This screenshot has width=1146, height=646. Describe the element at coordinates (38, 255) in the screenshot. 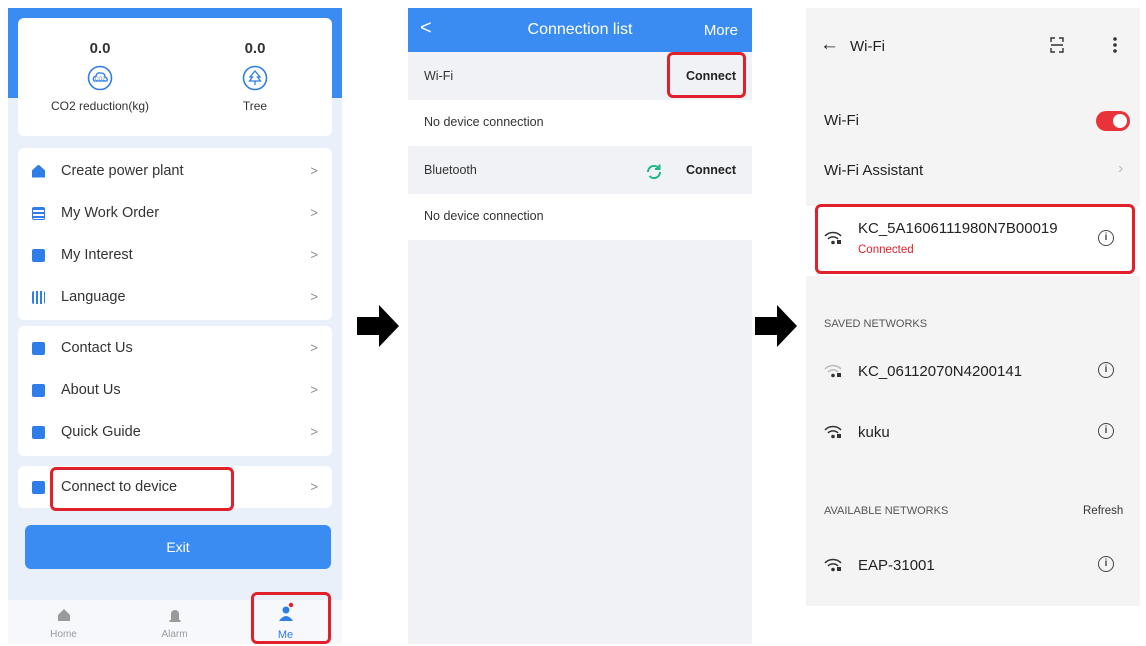

I see `star-icon` at that location.